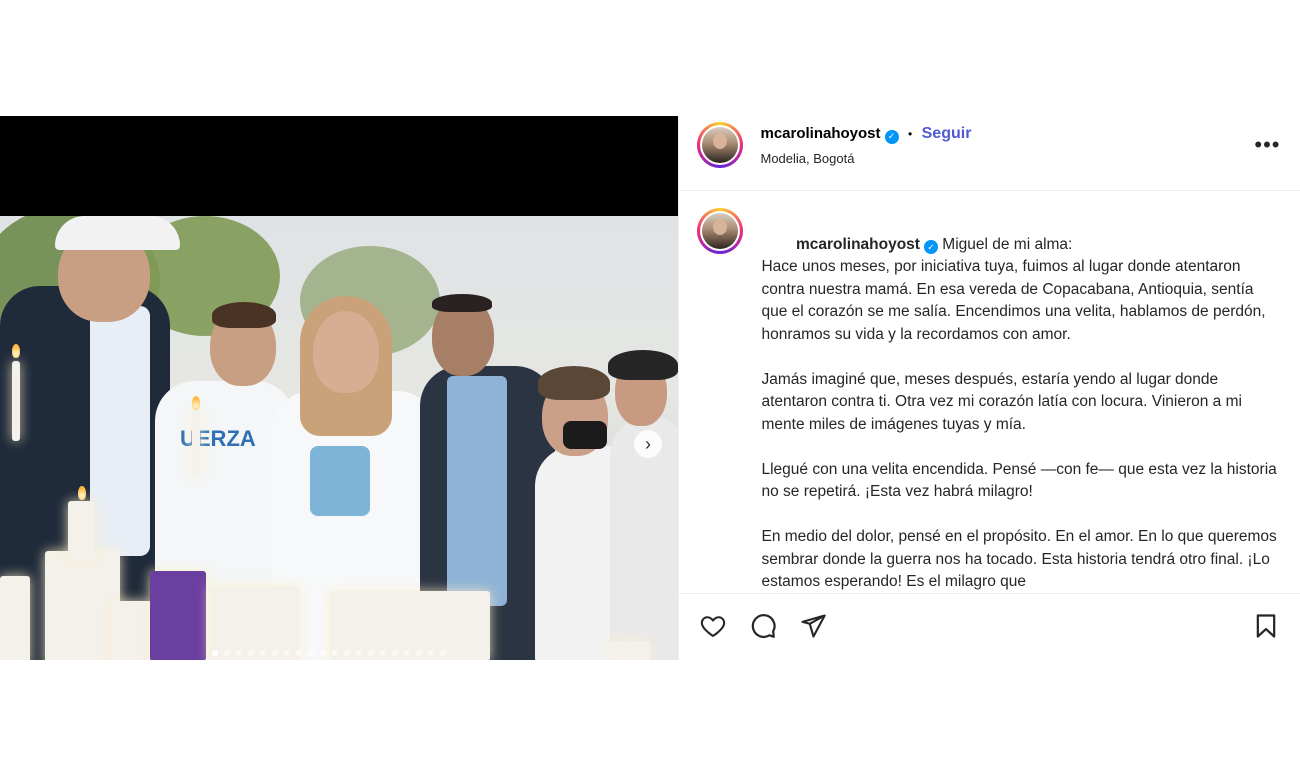  Describe the element at coordinates (340, 481) in the screenshot. I see `shirt-photo-print` at that location.